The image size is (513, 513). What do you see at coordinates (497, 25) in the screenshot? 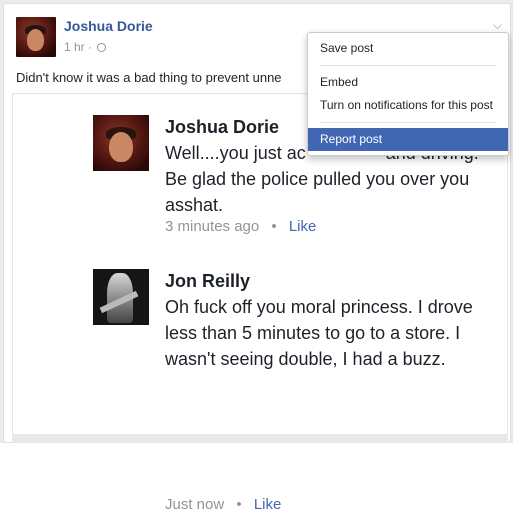
I see `chevron-down-icon: ⌵` at bounding box center [497, 25].